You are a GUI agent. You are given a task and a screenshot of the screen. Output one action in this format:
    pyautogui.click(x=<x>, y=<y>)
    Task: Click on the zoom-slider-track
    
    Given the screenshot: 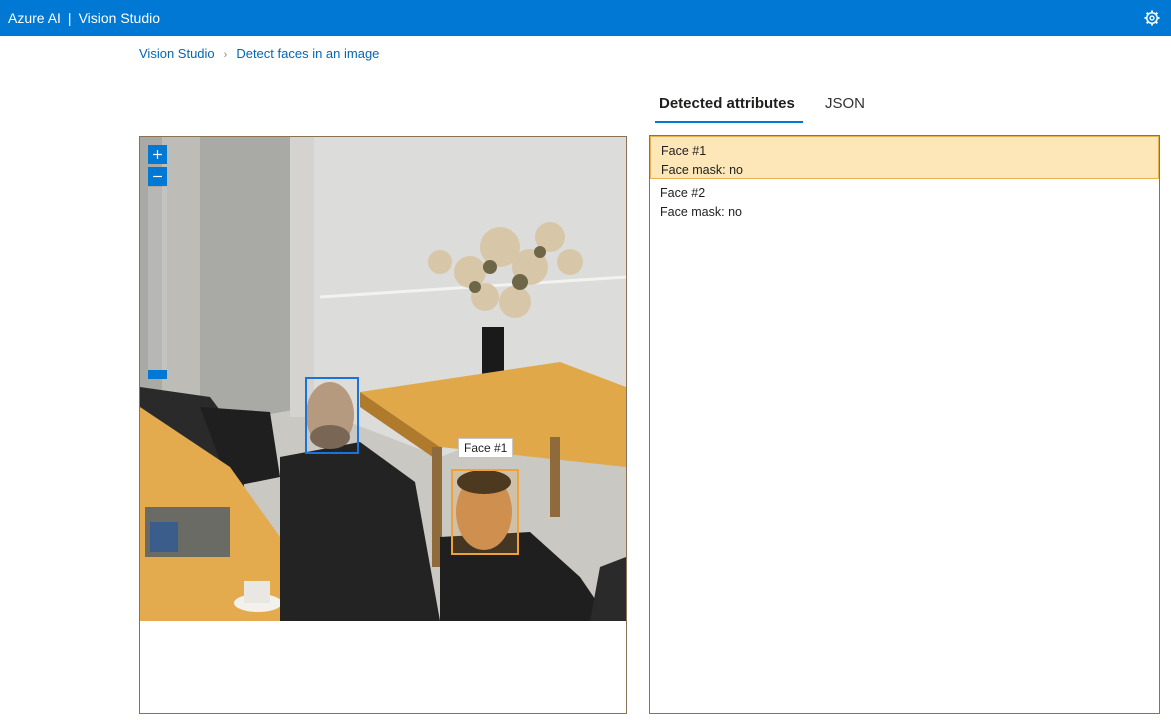 What is the action you would take?
    pyautogui.click(x=157, y=281)
    